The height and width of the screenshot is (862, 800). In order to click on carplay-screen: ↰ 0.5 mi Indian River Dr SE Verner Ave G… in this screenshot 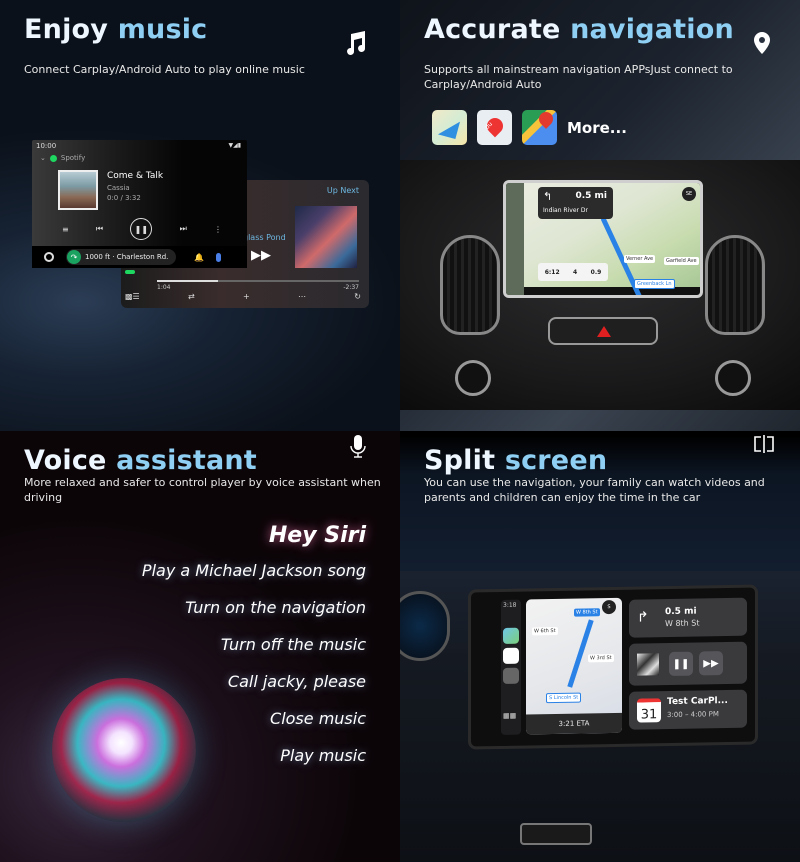, I will do `click(603, 239)`.